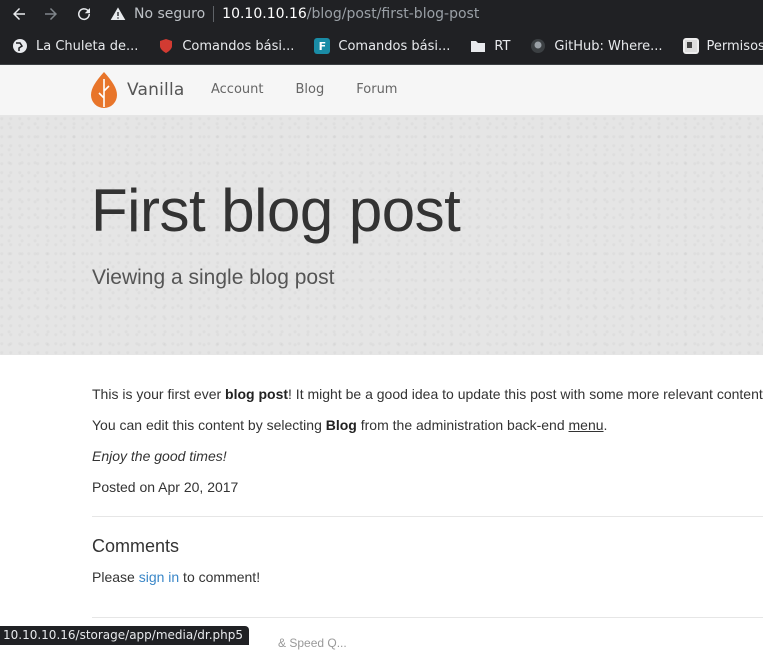  What do you see at coordinates (276, 210) in the screenshot?
I see `page-title: First blog post` at bounding box center [276, 210].